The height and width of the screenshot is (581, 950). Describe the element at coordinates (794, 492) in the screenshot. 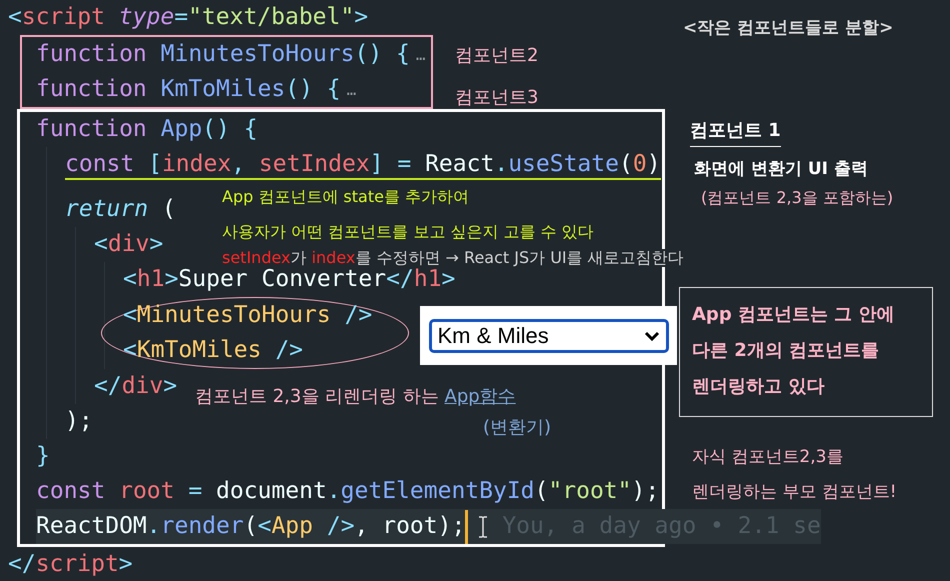

I see `annotation-text: 렌더링하는 부모 컴포넌트!` at that location.